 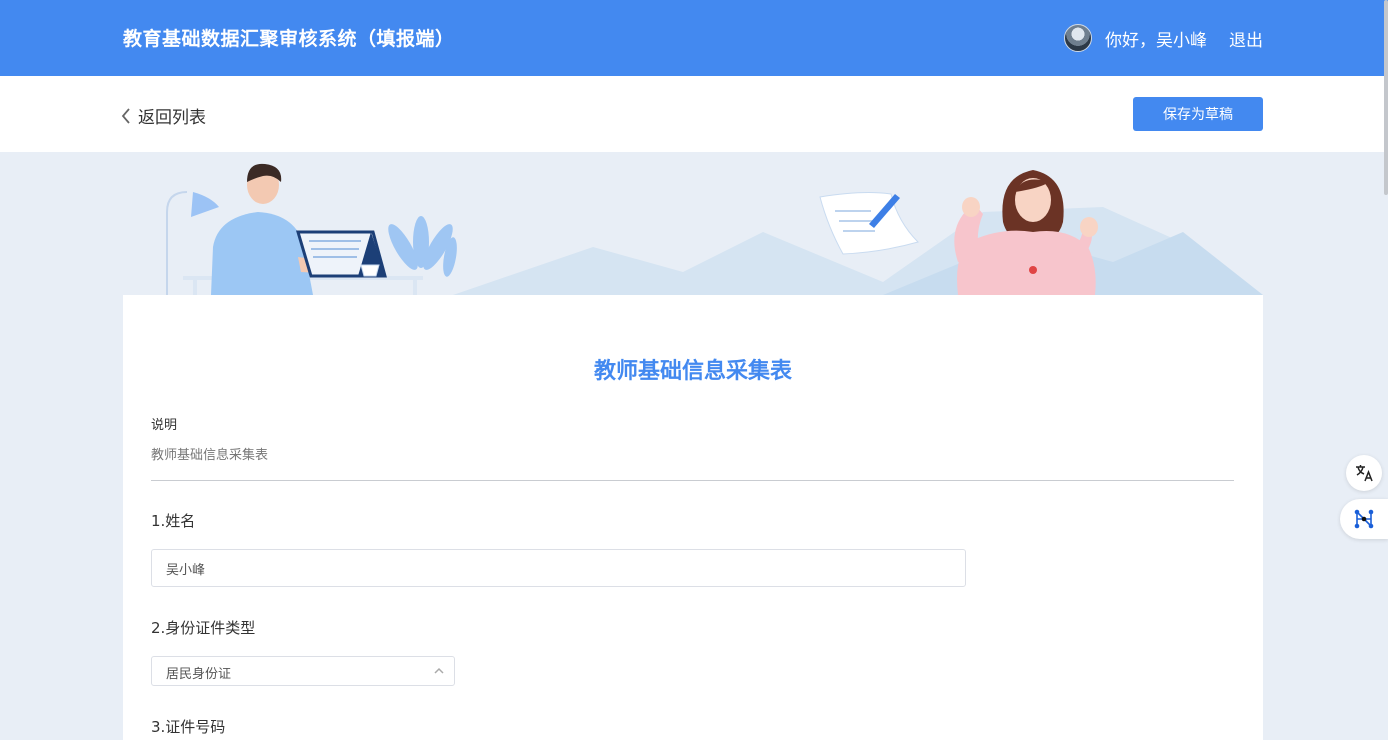 I want to click on back-to-list-link: 返回列表, so click(x=163, y=115).